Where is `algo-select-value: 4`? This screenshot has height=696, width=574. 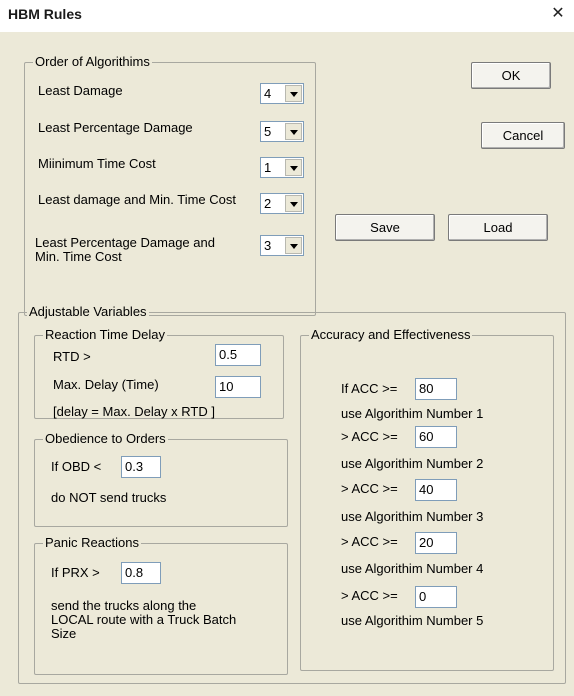 algo-select-value: 4 is located at coordinates (268, 93).